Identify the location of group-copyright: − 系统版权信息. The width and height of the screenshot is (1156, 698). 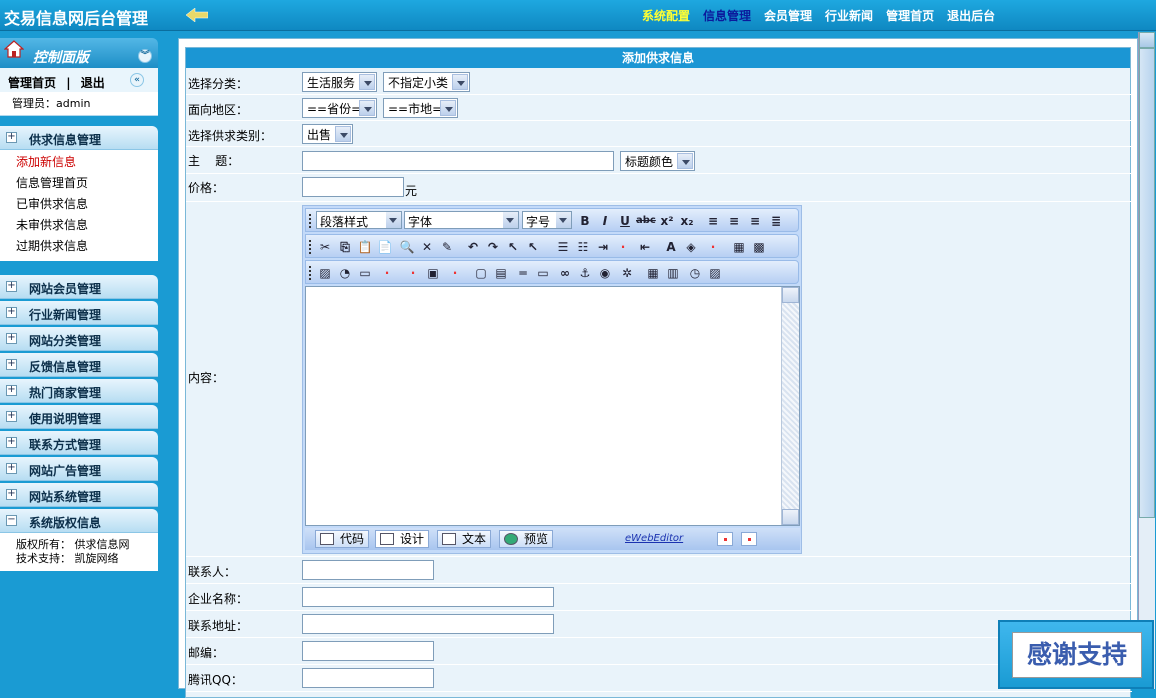
(79, 521).